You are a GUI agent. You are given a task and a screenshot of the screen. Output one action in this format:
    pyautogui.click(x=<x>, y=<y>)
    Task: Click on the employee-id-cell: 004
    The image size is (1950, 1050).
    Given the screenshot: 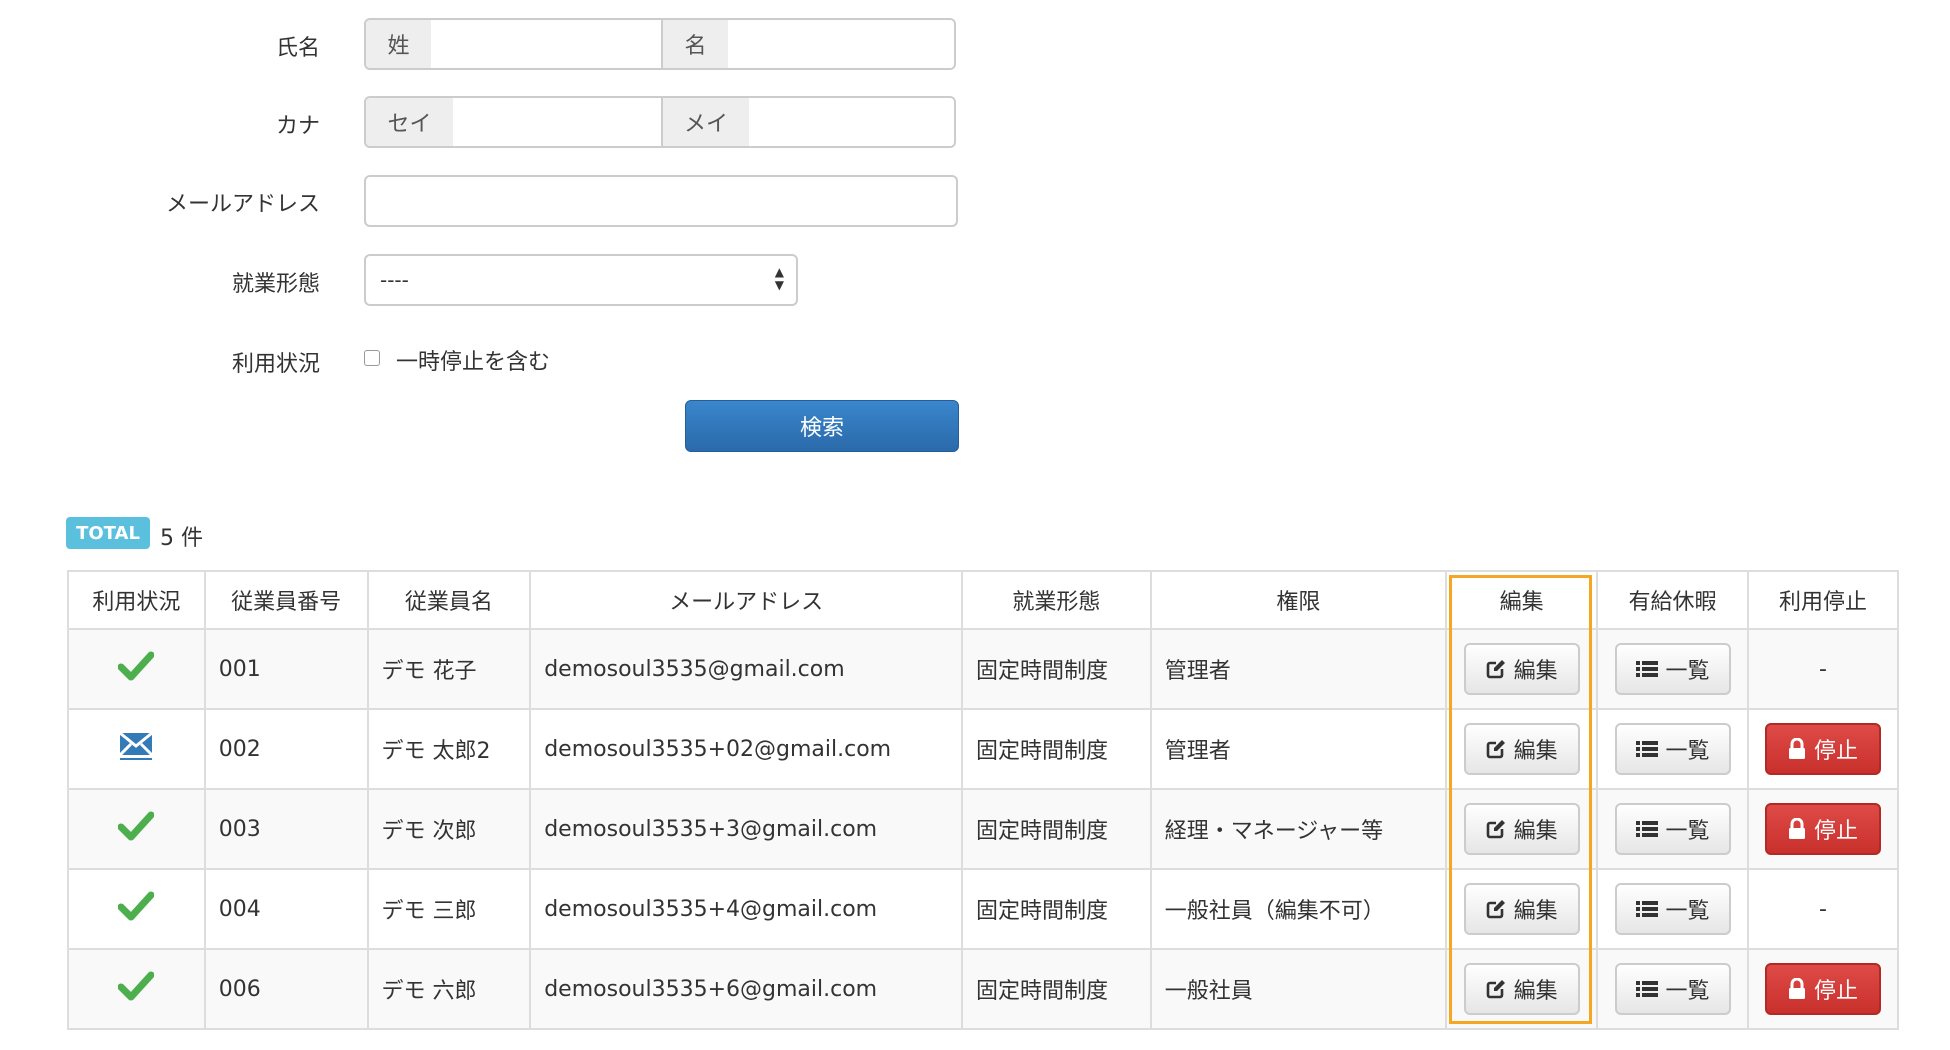 What is the action you would take?
    pyautogui.click(x=286, y=909)
    